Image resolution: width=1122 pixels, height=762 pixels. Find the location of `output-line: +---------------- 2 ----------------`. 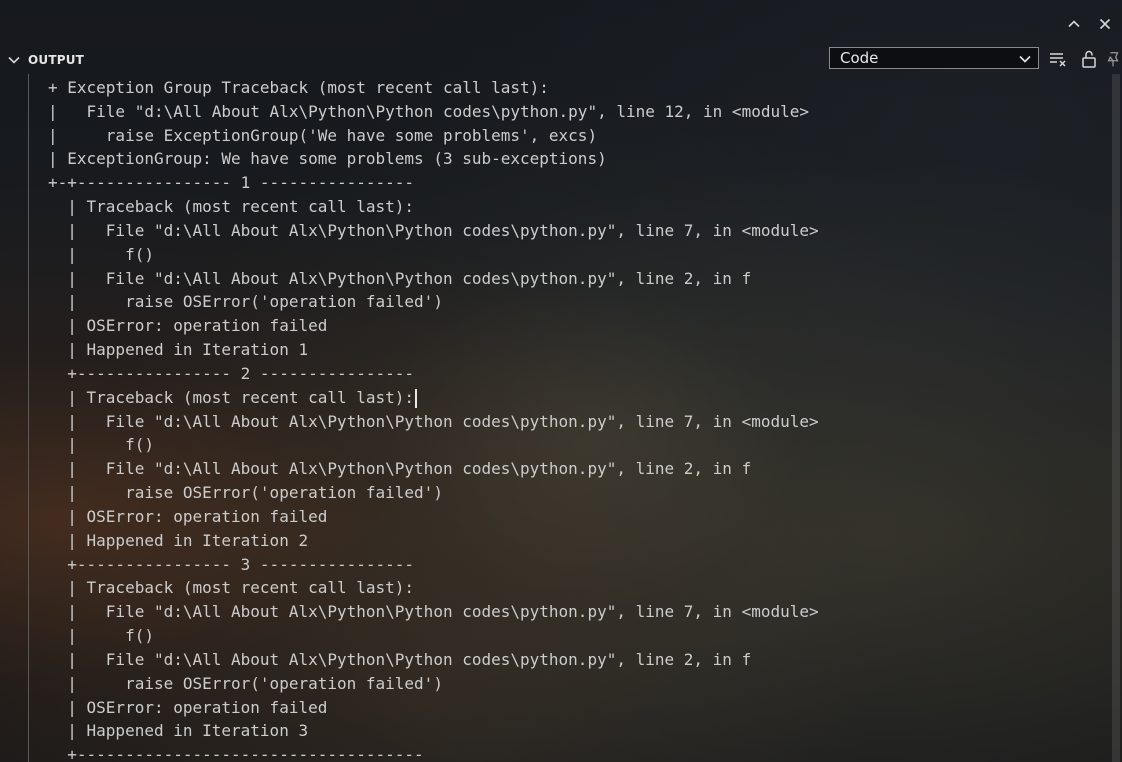

output-line: +---------------- 2 ---------------- is located at coordinates (231, 373).